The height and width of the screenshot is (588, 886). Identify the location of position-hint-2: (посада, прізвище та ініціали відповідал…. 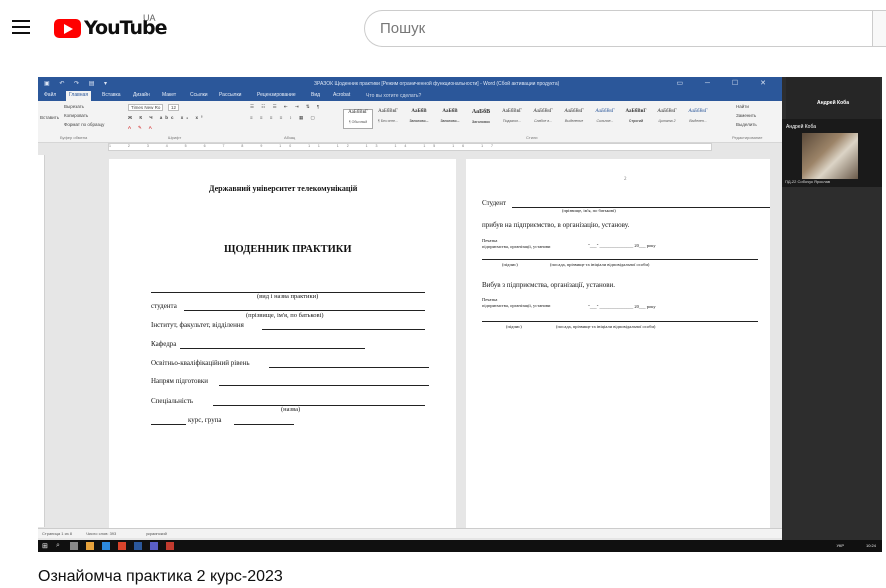
(606, 326).